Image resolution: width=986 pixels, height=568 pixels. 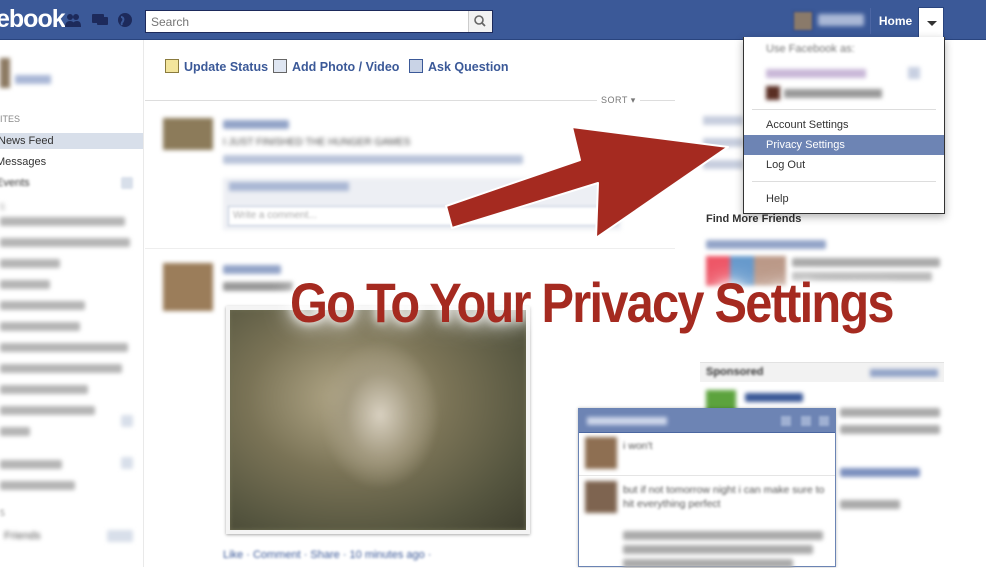 I want to click on ask-question-button: Ask Question, so click(x=459, y=67).